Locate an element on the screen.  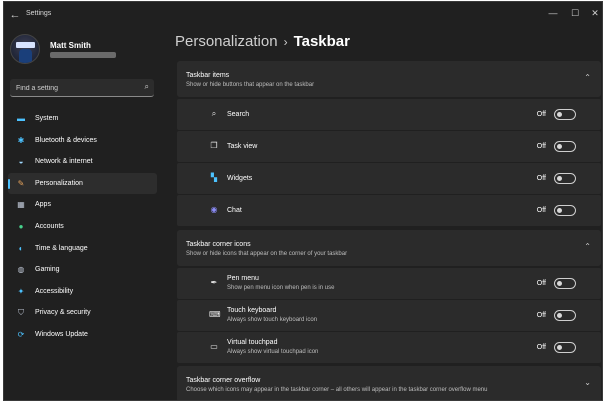
sidebar-item-label: Accessibility is located at coordinates (54, 291).